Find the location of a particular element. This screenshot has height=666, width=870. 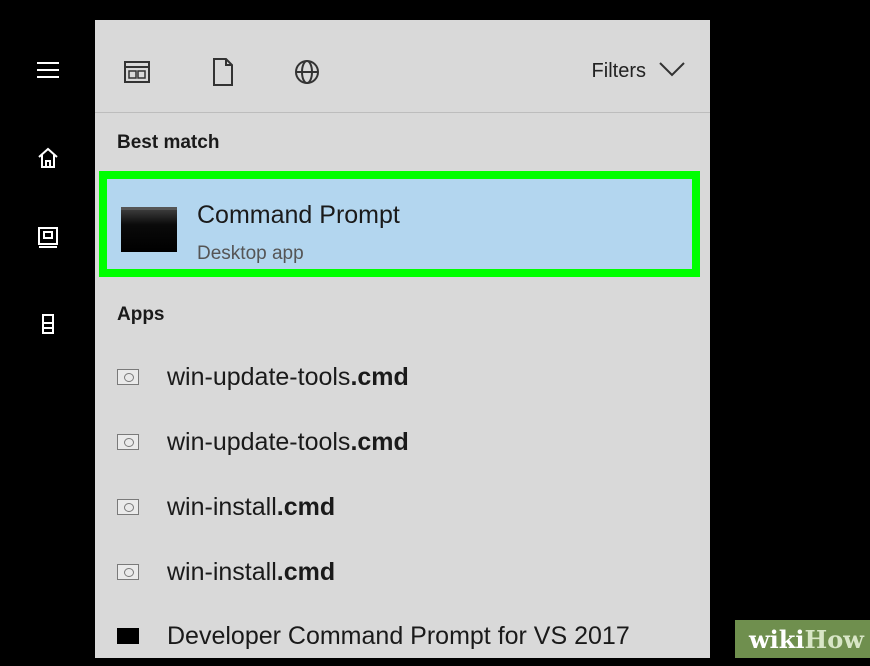

watermark-how: How is located at coordinates (834, 639).